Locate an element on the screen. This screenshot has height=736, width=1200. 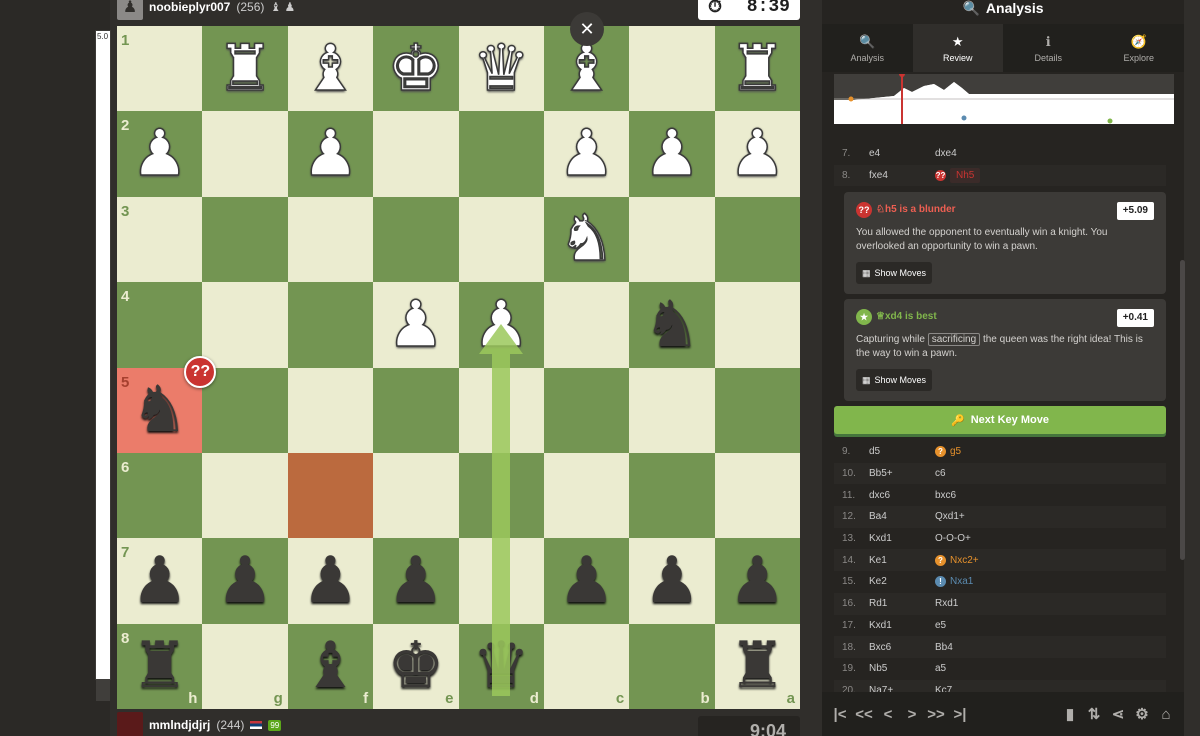
board-square: 4 is located at coordinates (160, 325).